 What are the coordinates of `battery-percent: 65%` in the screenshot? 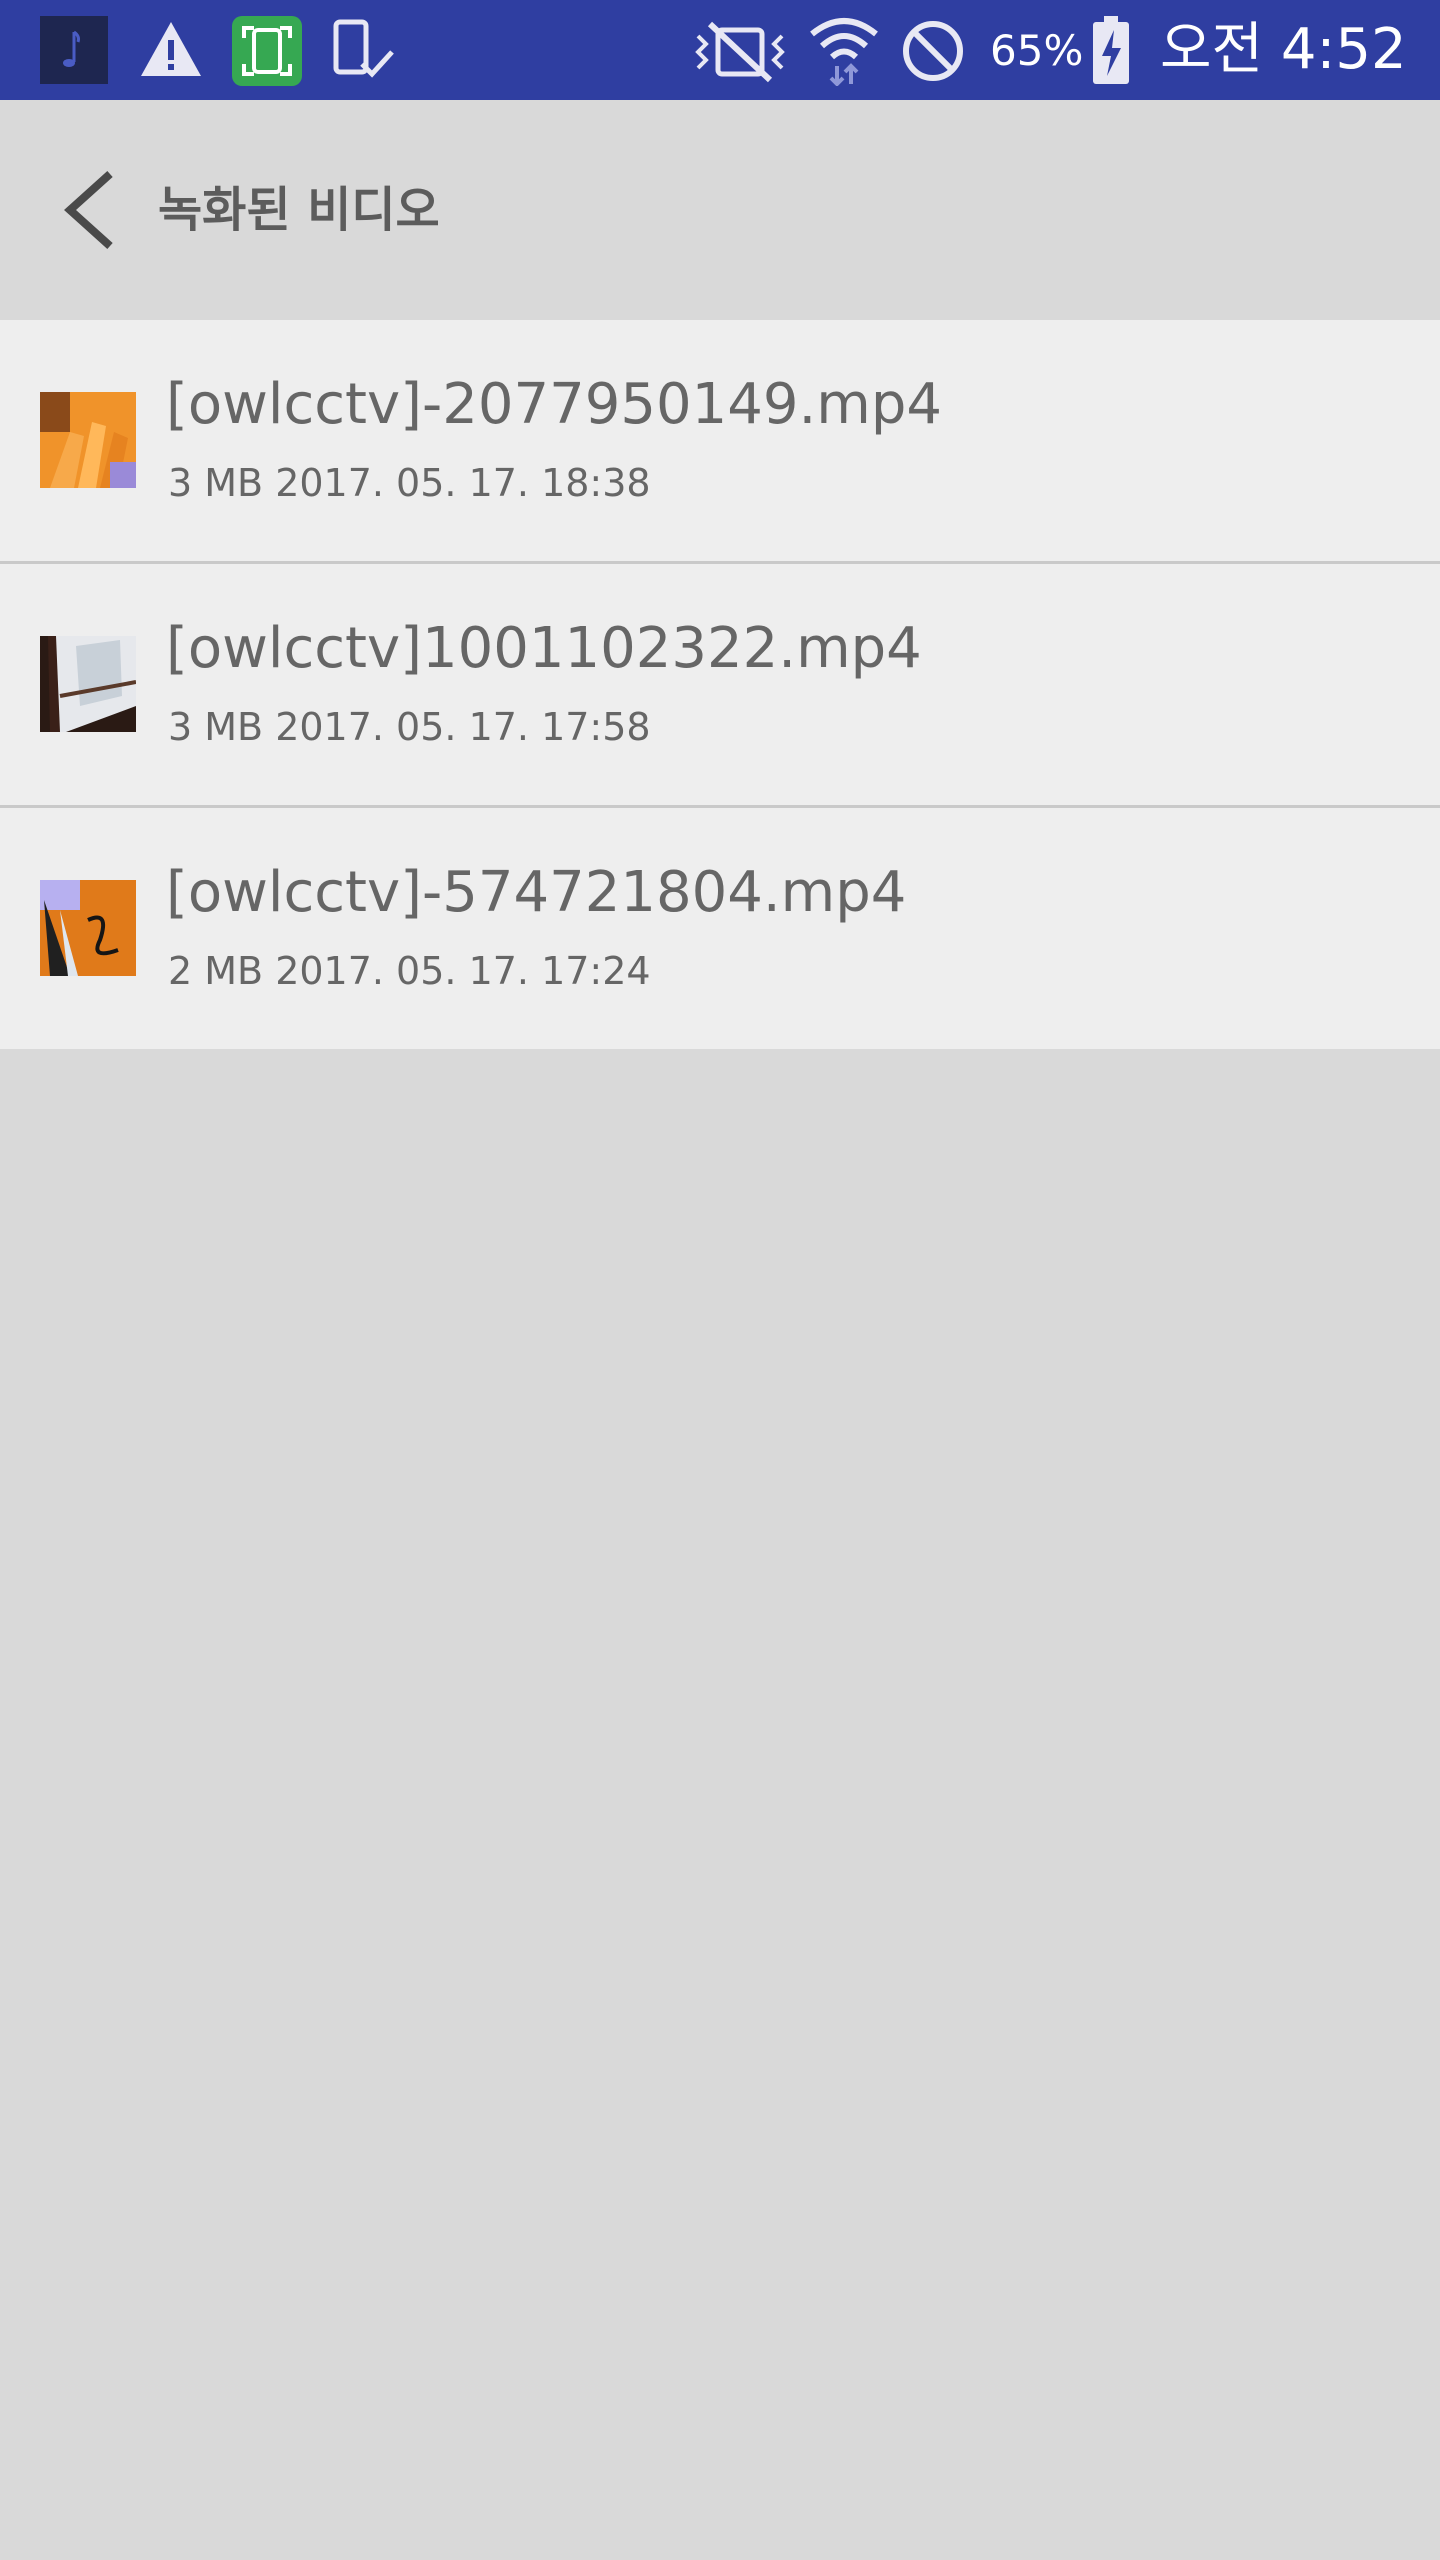 It's located at (1037, 50).